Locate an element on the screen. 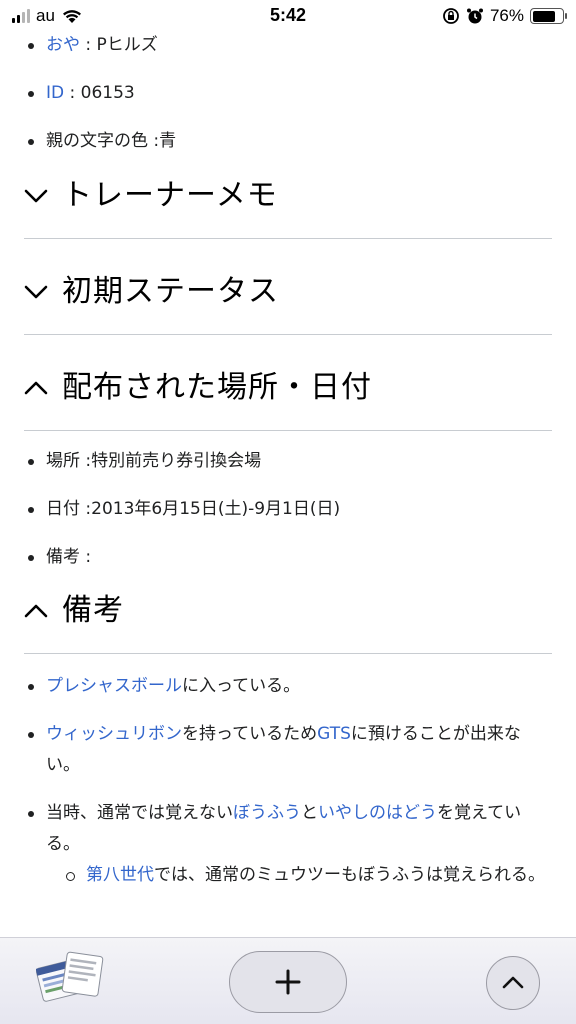 This screenshot has height=1024, width=576. link-id: ID is located at coordinates (55, 93).